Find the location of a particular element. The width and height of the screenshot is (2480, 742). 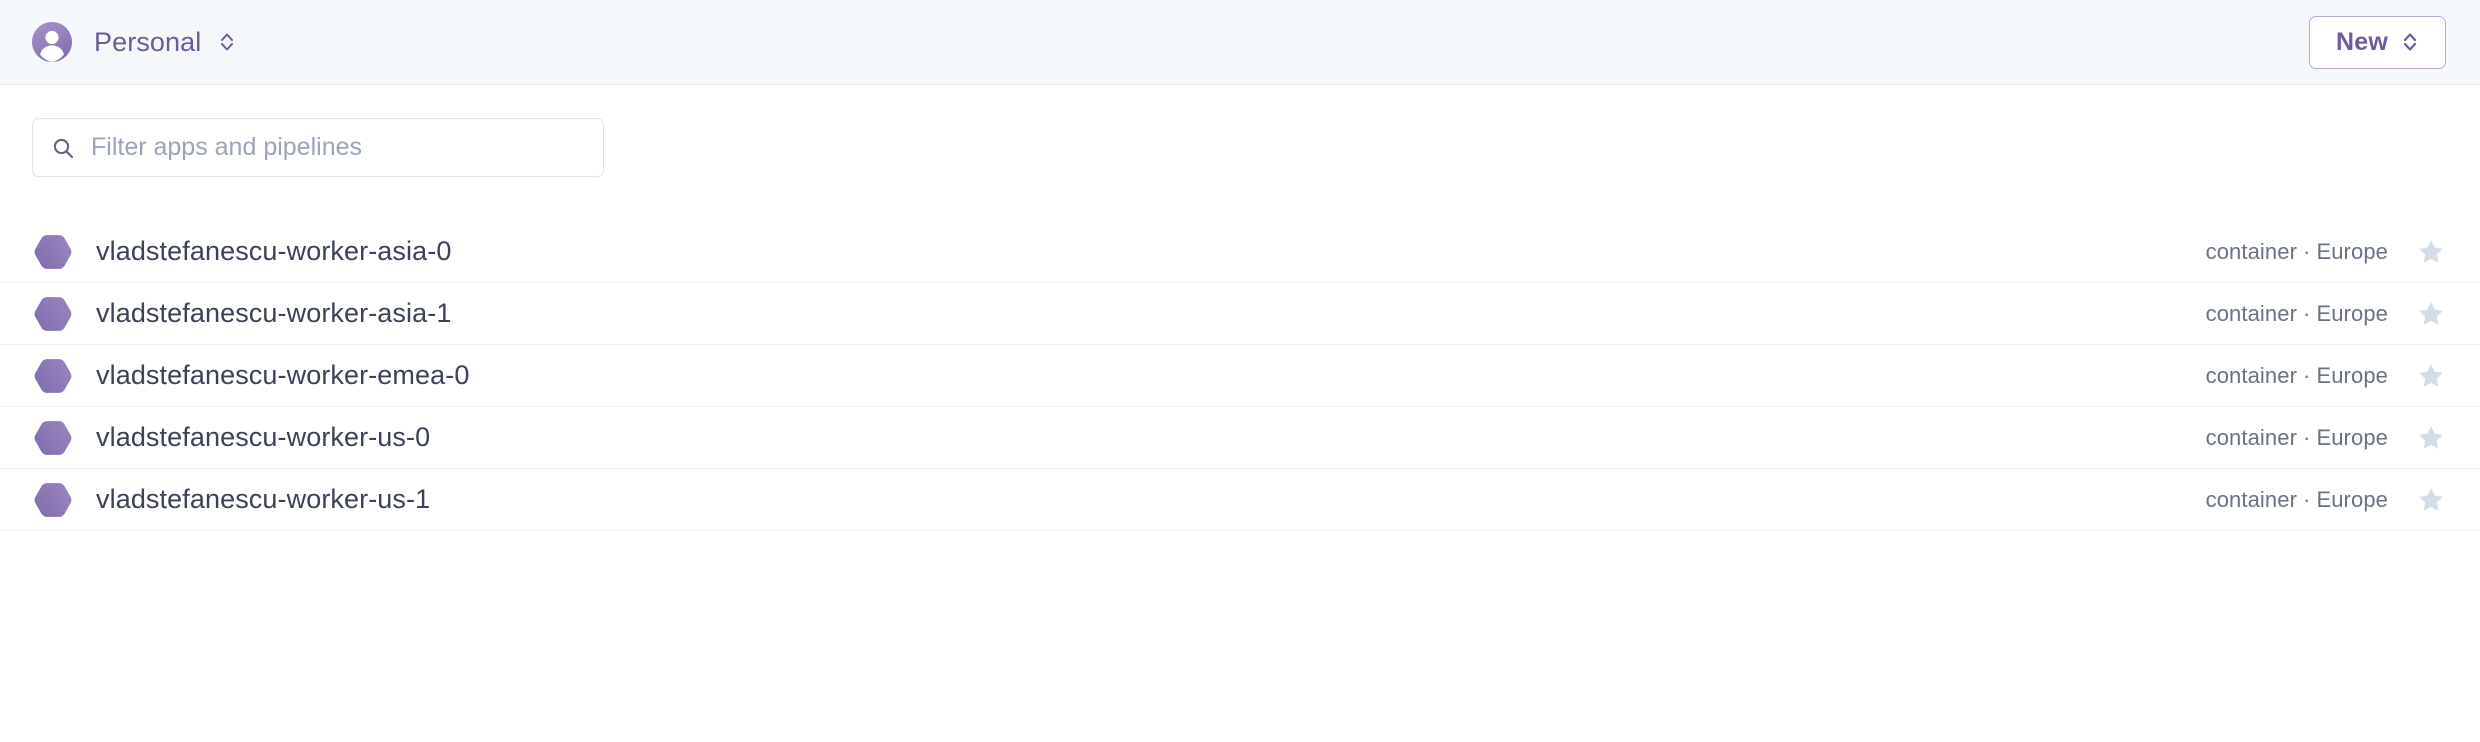

app-name: vladstefanescu-worker-asia-1 is located at coordinates (274, 313).